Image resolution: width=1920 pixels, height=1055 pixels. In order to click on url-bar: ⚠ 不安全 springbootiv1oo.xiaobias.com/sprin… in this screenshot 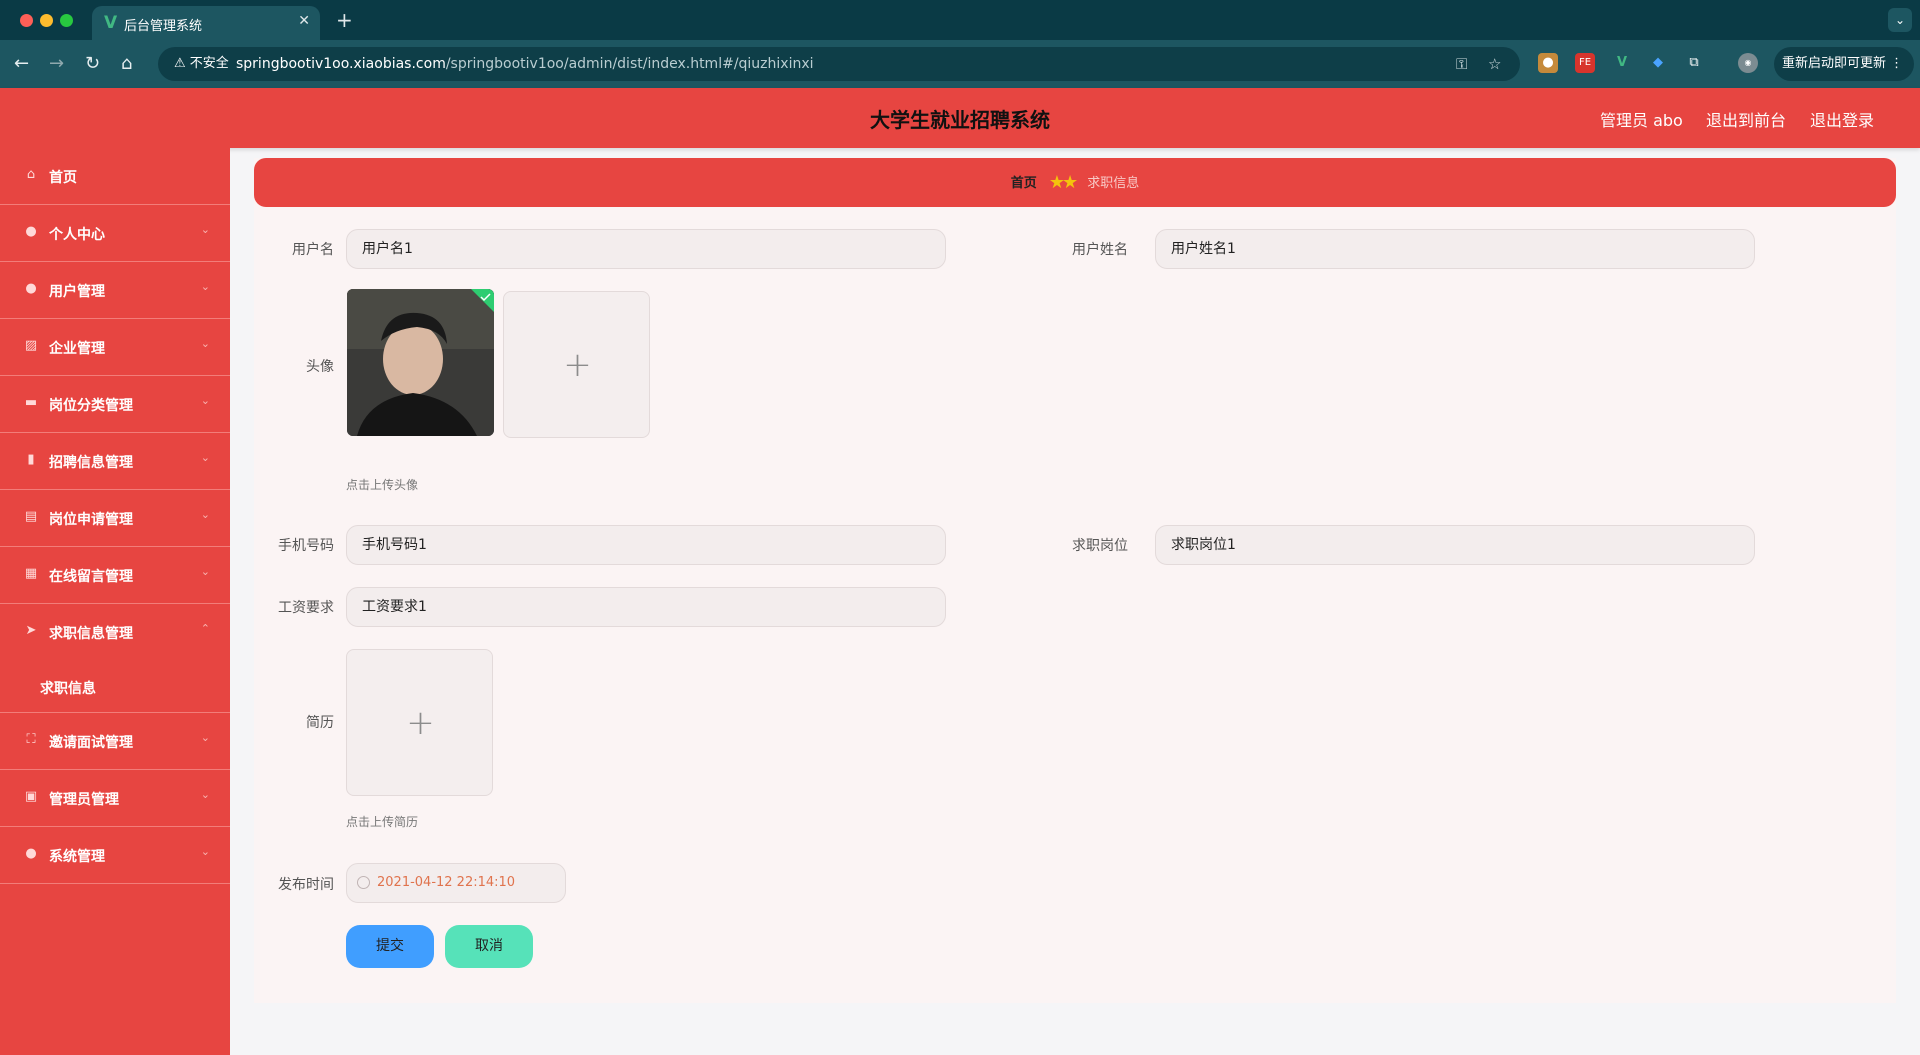, I will do `click(839, 64)`.